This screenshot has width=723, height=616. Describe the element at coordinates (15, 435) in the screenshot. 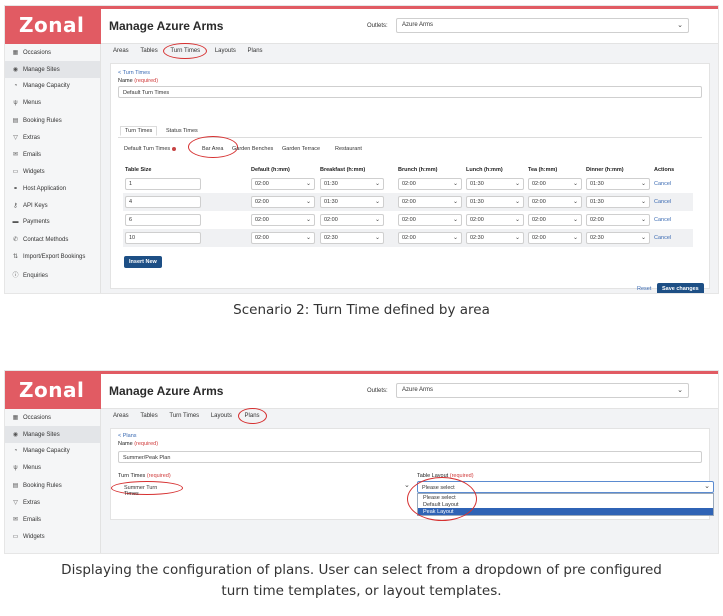

I see `location-pin-icon: ◉` at that location.